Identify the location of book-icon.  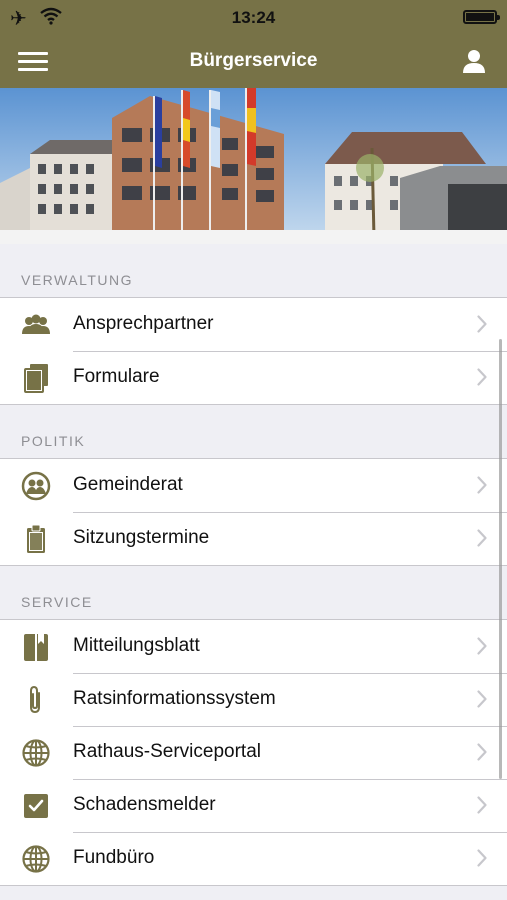
(36, 647).